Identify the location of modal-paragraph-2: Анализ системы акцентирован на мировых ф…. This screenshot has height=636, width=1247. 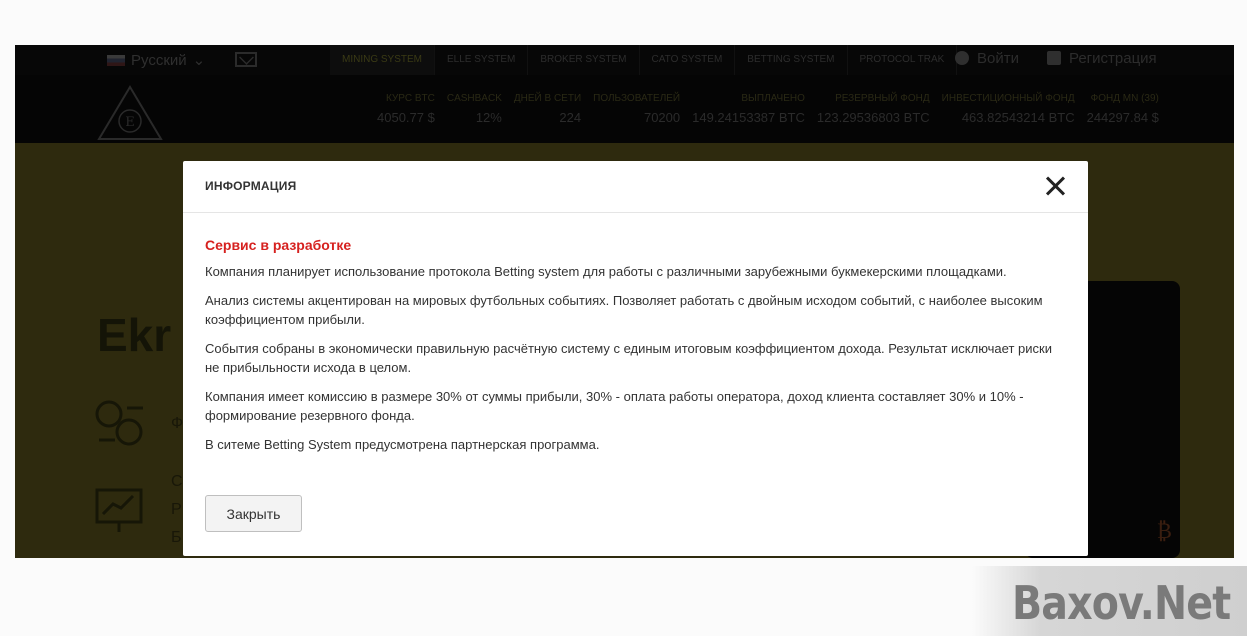
(624, 310).